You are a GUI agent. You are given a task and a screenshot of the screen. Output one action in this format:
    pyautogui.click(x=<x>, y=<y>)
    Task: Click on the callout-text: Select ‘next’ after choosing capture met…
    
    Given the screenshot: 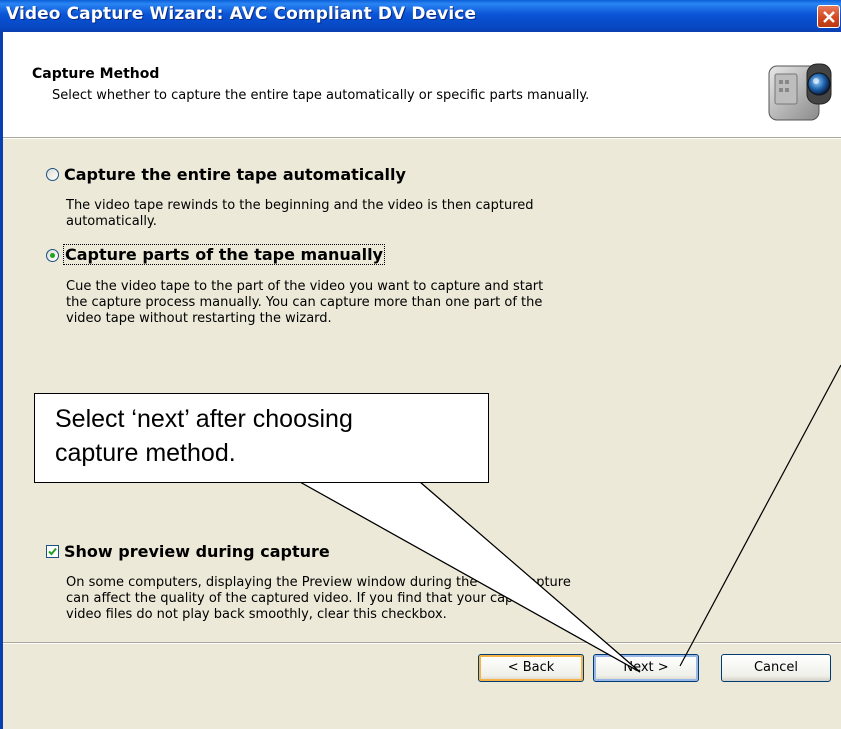 What is the action you would take?
    pyautogui.click(x=265, y=436)
    